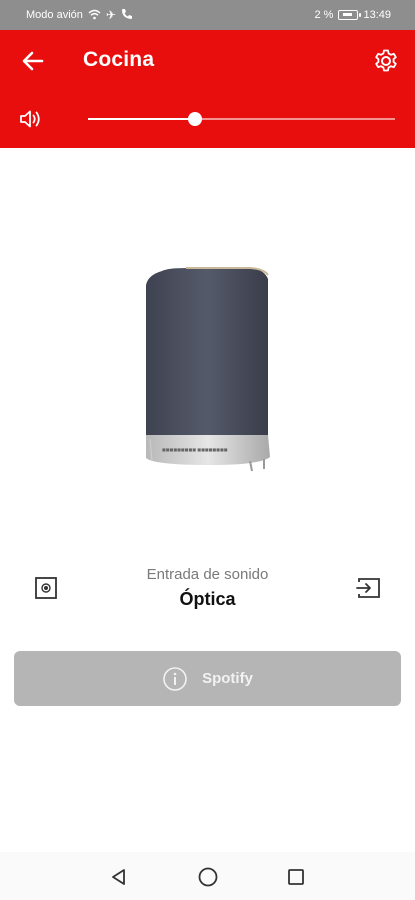 Image resolution: width=415 pixels, height=900 pixels. I want to click on airplane-mode-text: Modo avión, so click(54, 15).